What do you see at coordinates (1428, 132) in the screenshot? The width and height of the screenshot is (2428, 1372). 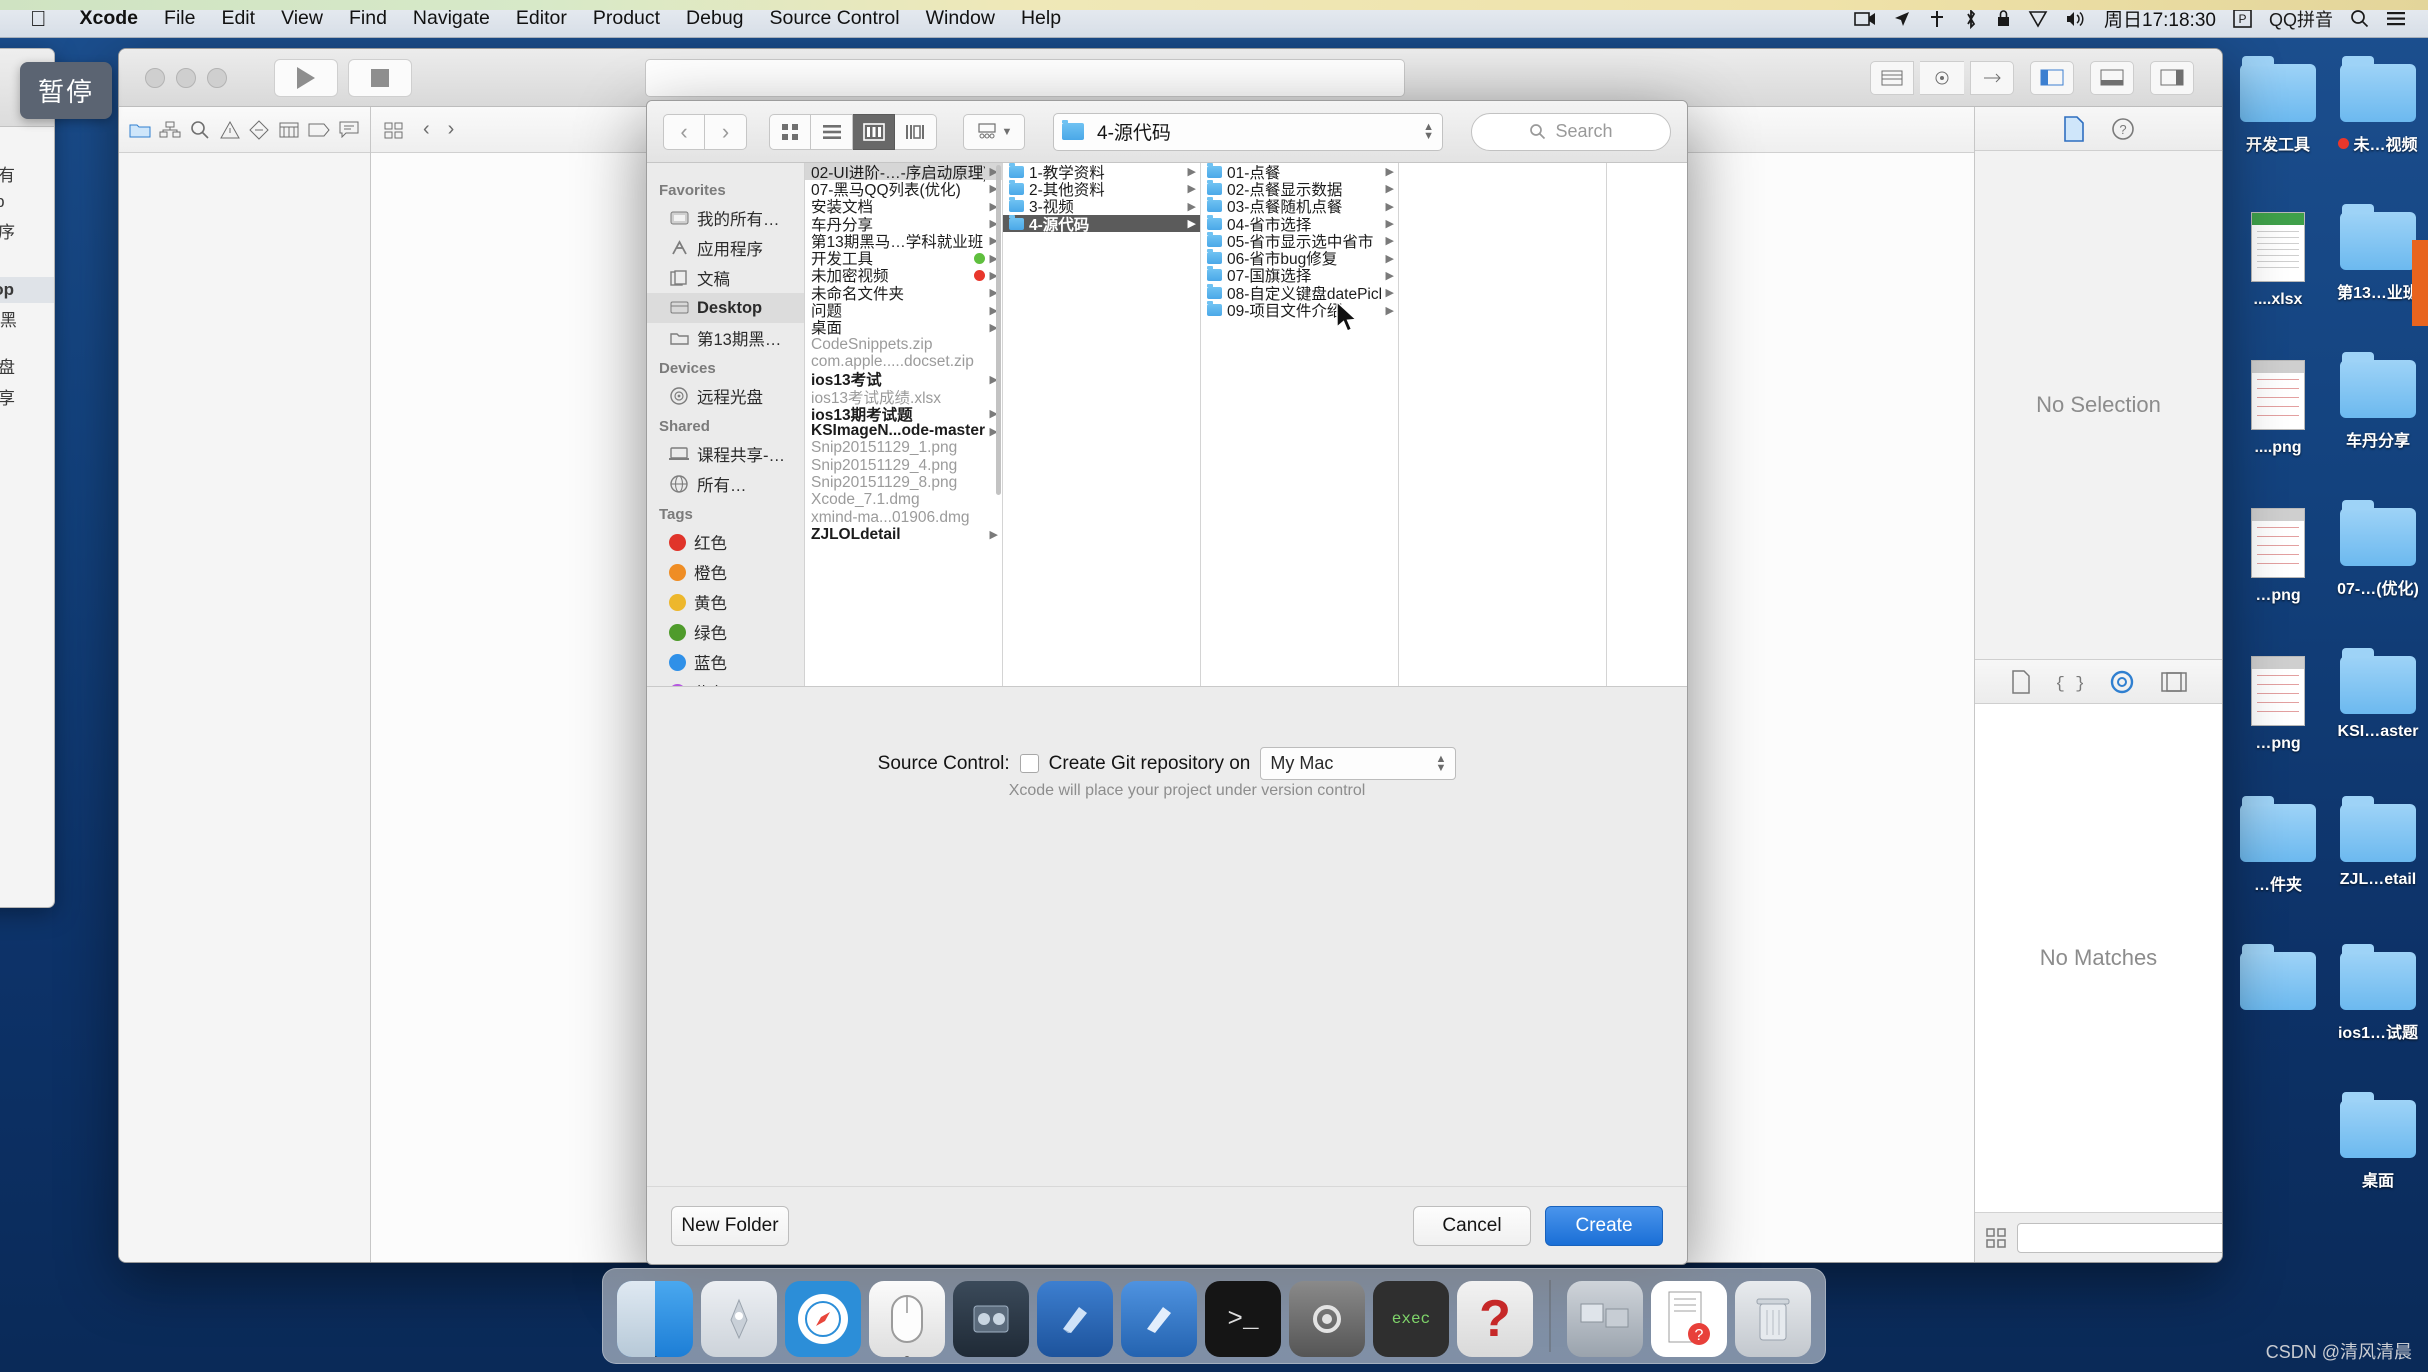 I see `stepper-icon: ▲ ▼` at bounding box center [1428, 132].